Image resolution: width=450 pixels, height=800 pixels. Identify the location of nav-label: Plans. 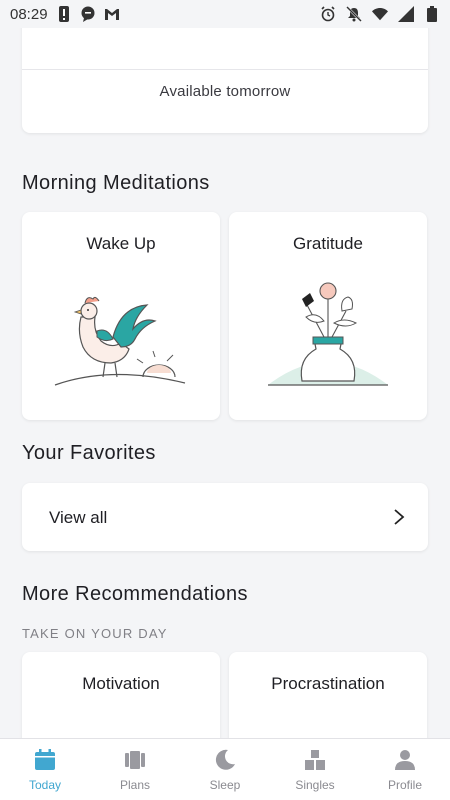
(135, 784).